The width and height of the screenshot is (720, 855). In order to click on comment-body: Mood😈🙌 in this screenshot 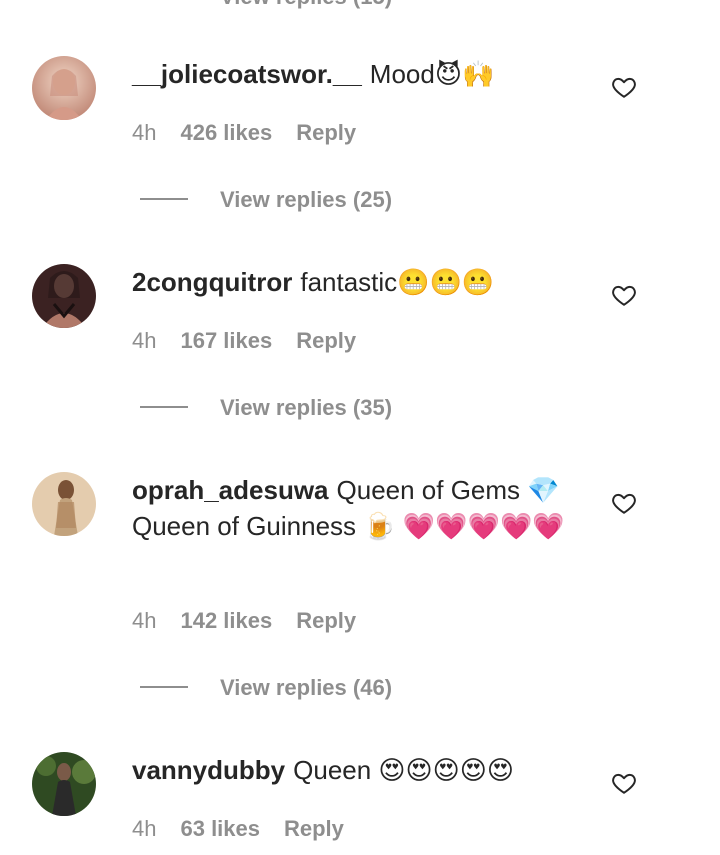, I will do `click(432, 74)`.